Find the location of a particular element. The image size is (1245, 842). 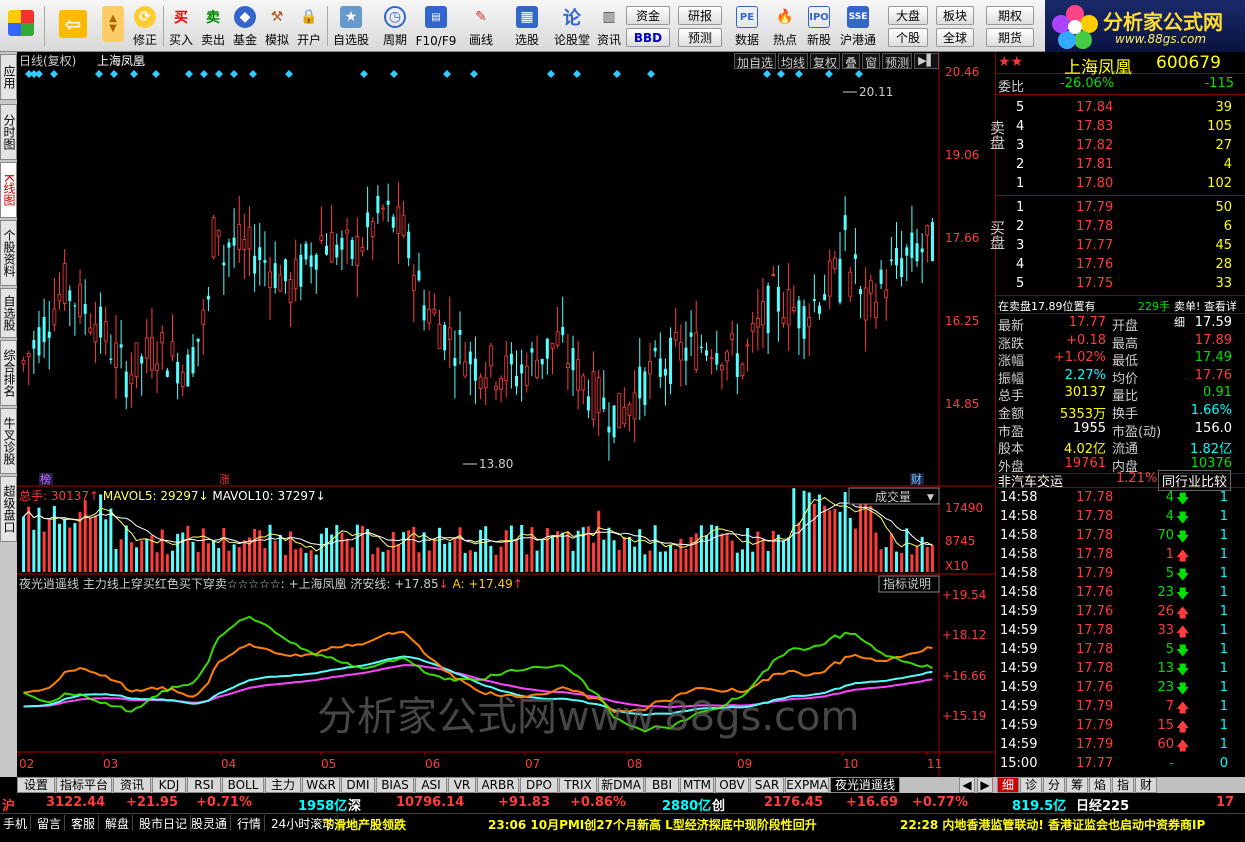

scroll-right-icon: ▶ is located at coordinates (985, 785).